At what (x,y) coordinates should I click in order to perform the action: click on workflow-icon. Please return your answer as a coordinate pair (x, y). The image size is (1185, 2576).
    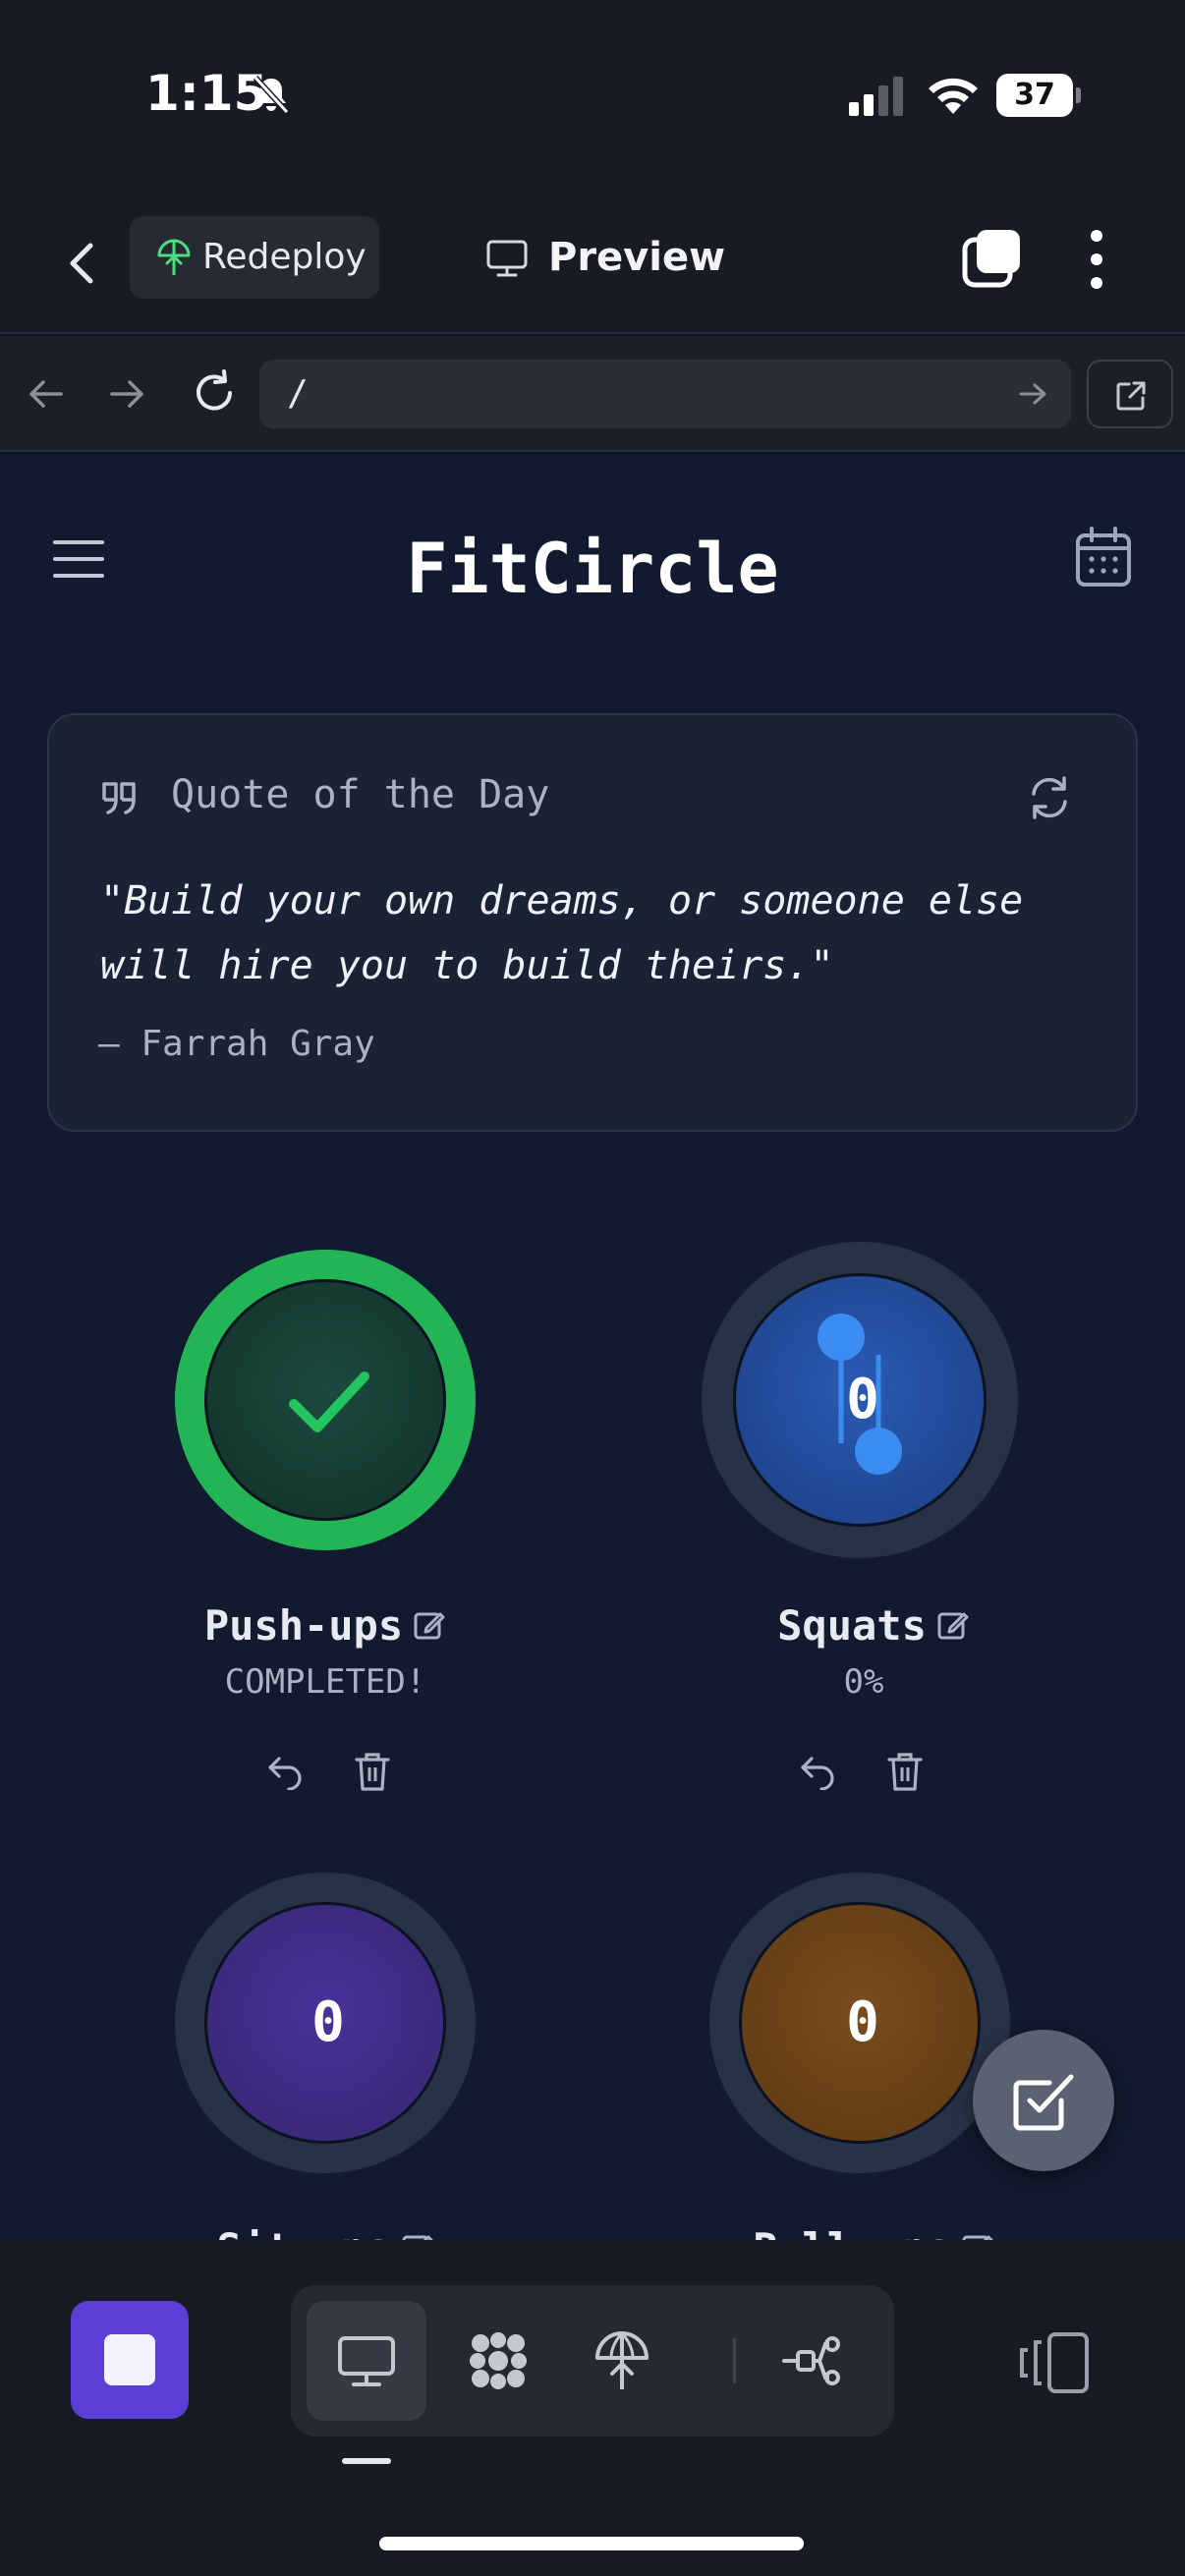
    Looking at the image, I should click on (811, 2360).